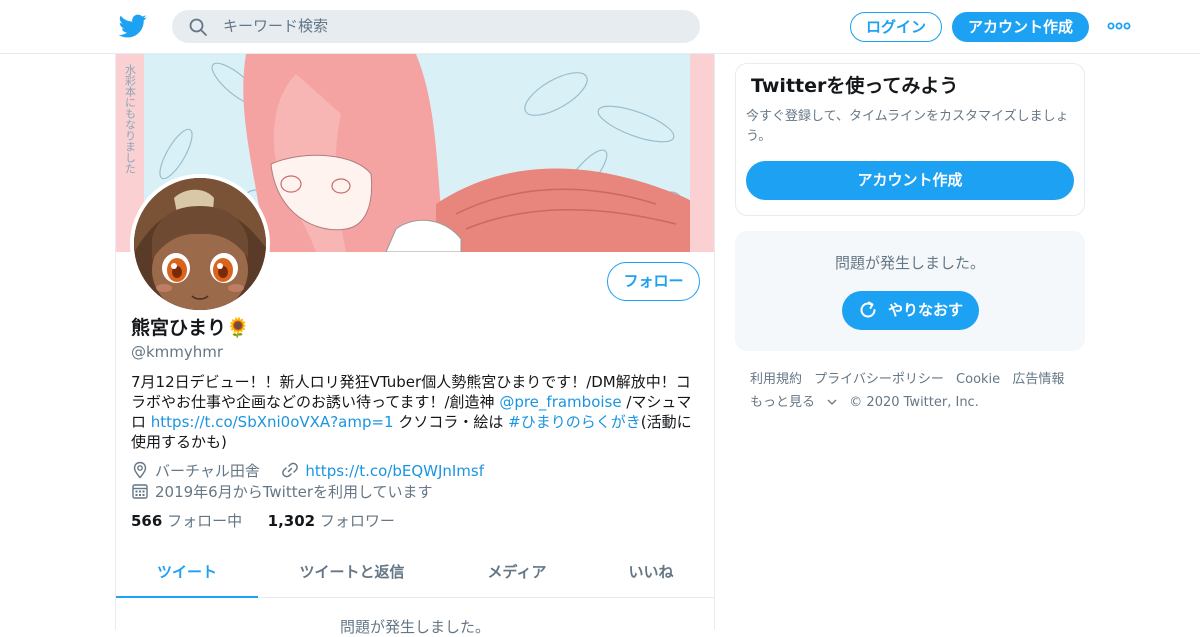  What do you see at coordinates (140, 491) in the screenshot?
I see `calendar-icon` at bounding box center [140, 491].